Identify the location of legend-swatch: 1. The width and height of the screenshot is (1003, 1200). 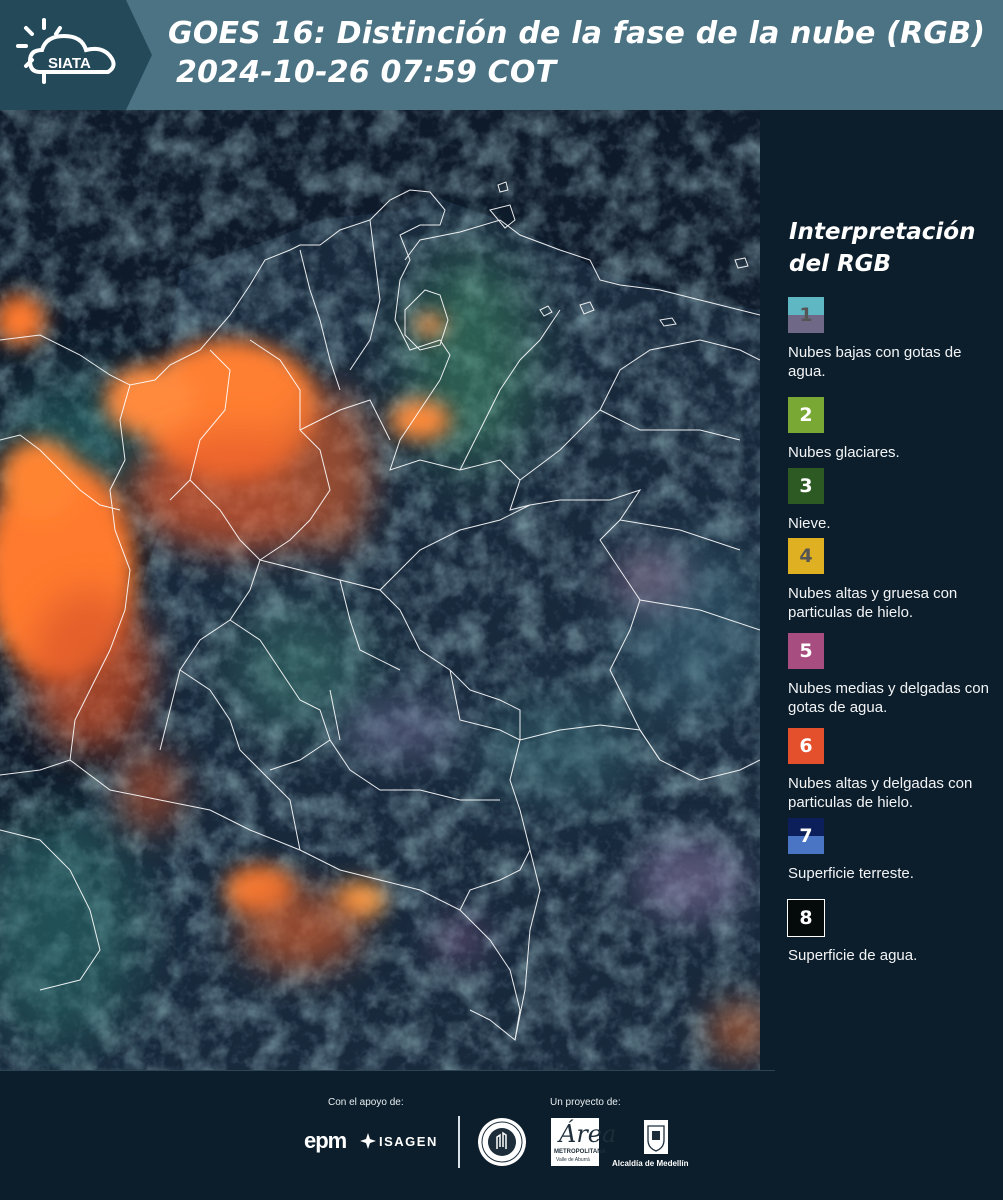
(806, 315).